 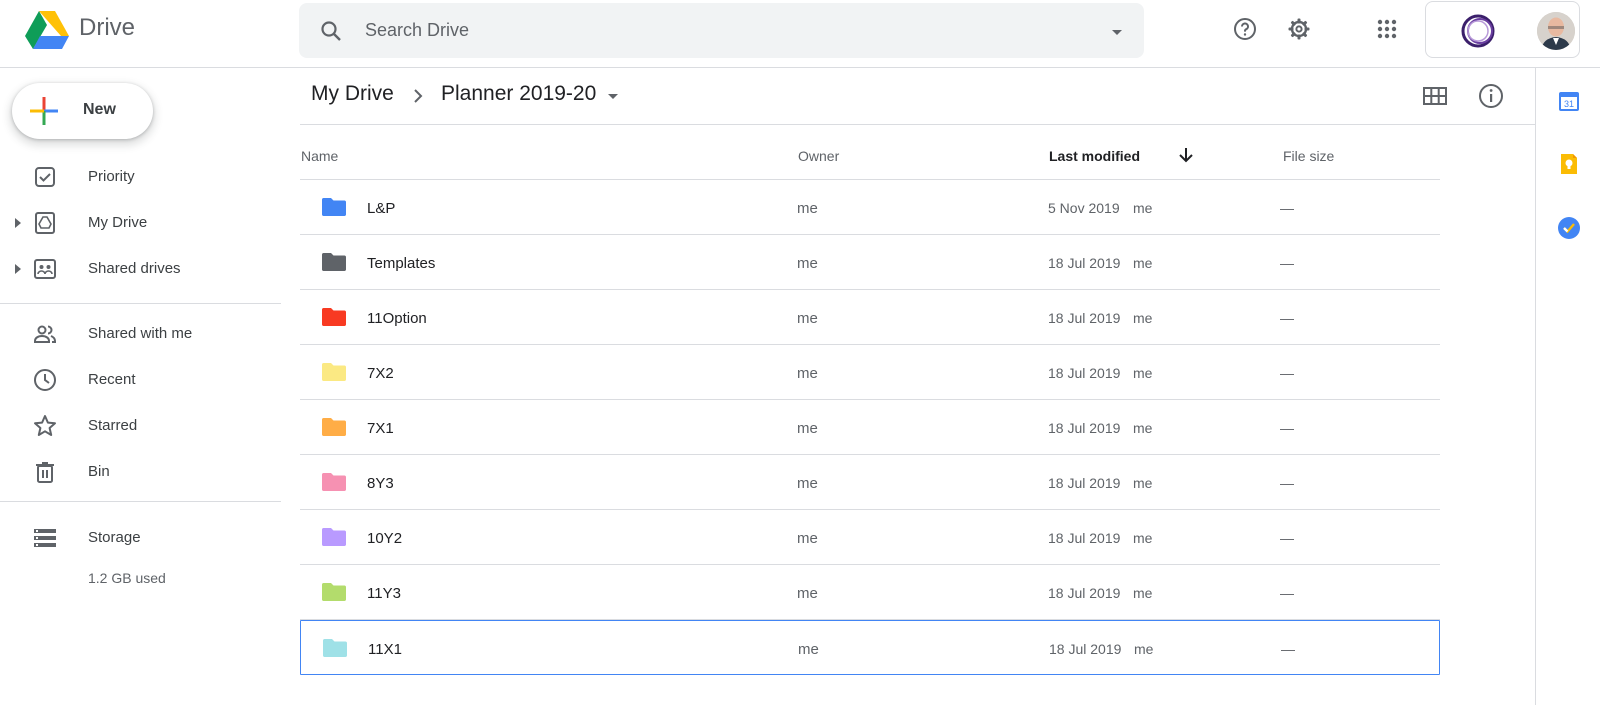 I want to click on sort-descending-icon, so click(x=1186, y=155).